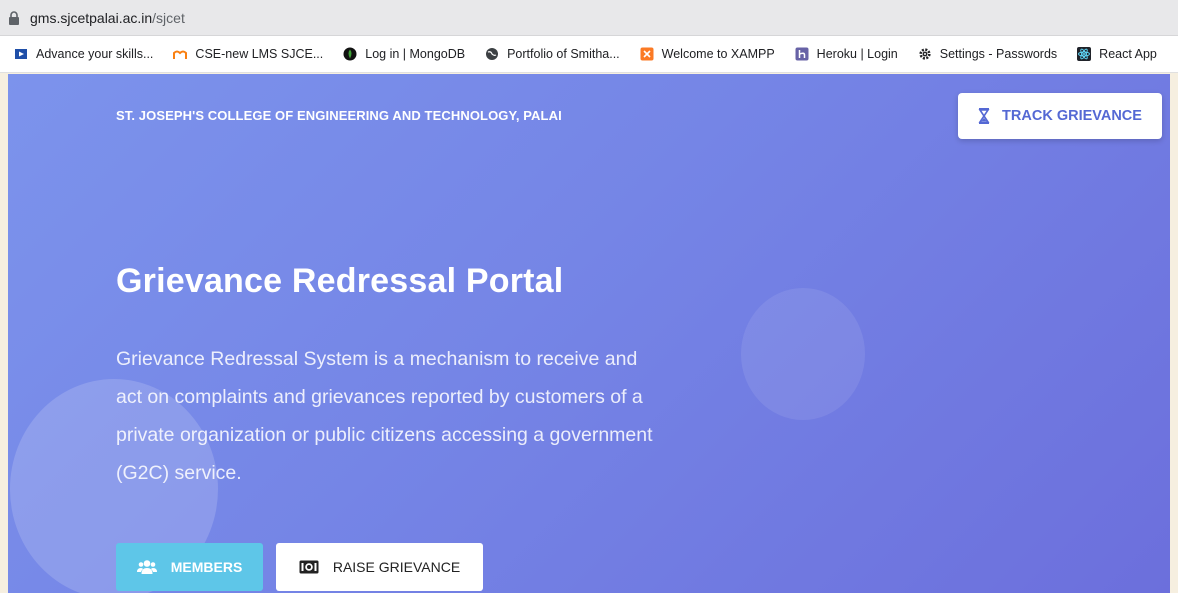 Image resolution: width=1178 pixels, height=593 pixels. Describe the element at coordinates (1128, 54) in the screenshot. I see `bookmark-label: React App` at that location.